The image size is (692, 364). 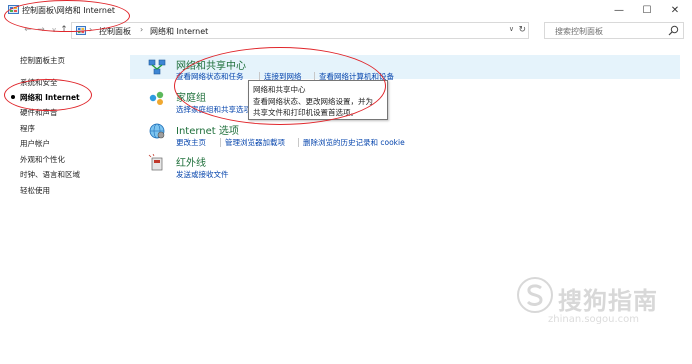 I want to click on link-change-homepage: 更改主页, so click(x=191, y=142).